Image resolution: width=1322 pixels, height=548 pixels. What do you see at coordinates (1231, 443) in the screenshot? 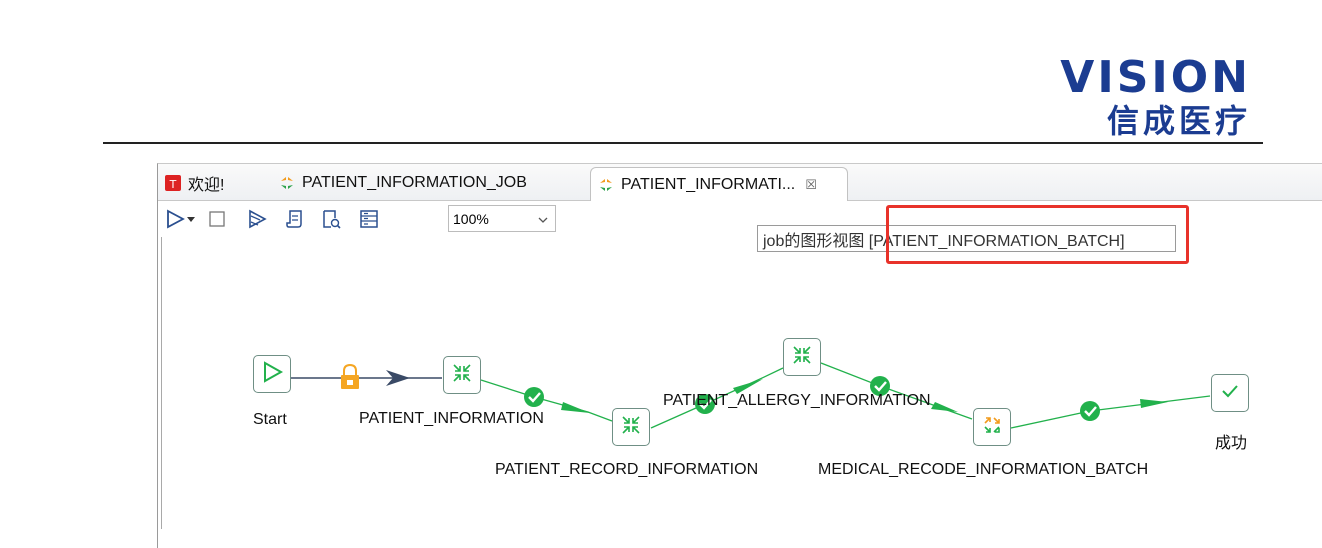
I see `node-label-success: 成功` at bounding box center [1231, 443].